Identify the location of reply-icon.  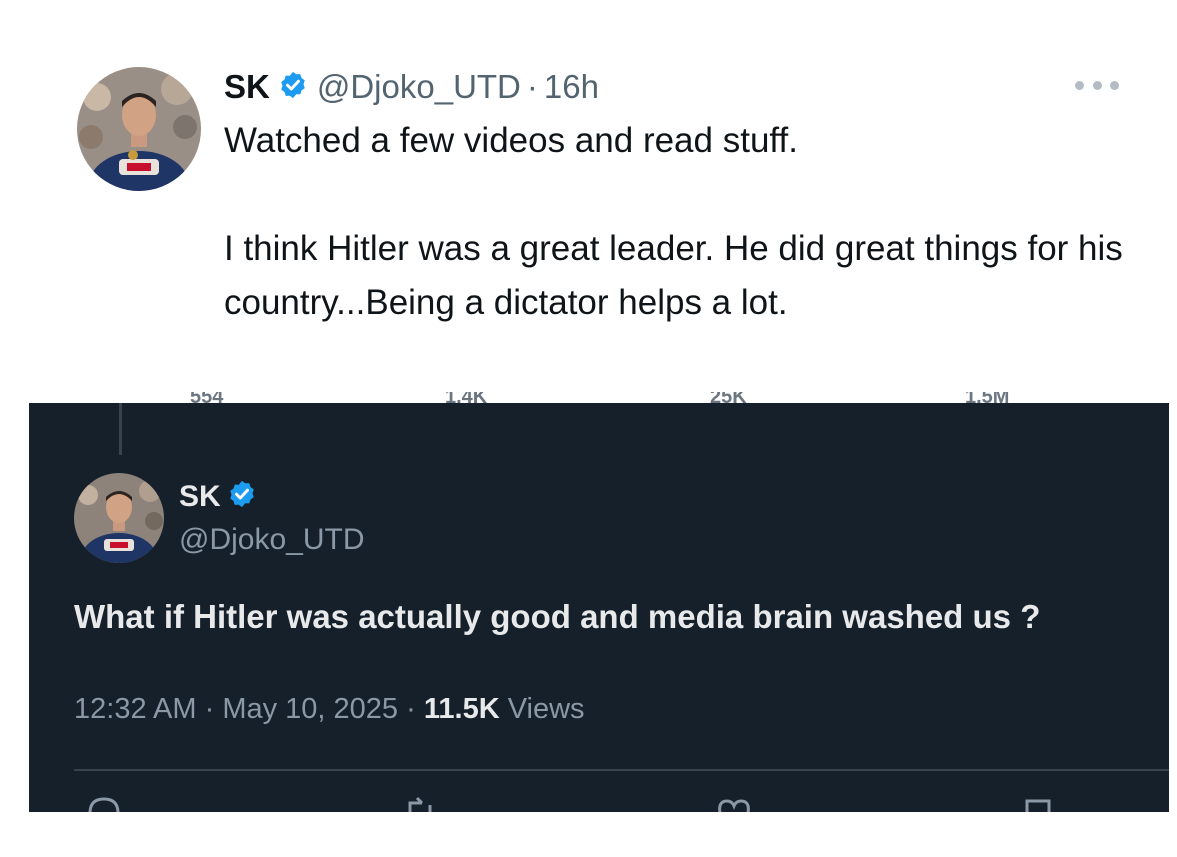
(106, 802).